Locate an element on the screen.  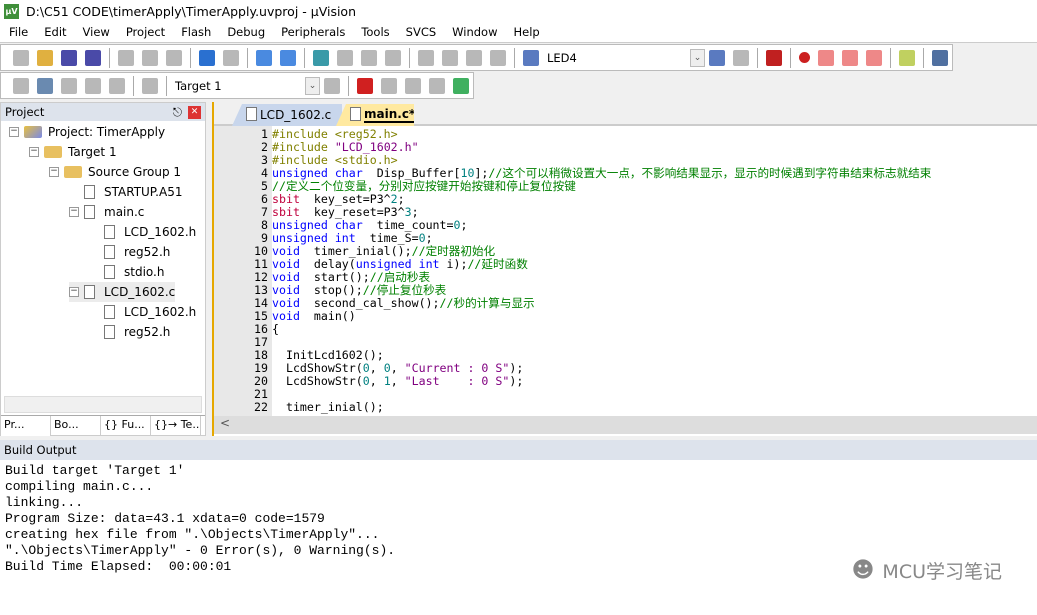
new-file-icon is located at coordinates (21, 57).